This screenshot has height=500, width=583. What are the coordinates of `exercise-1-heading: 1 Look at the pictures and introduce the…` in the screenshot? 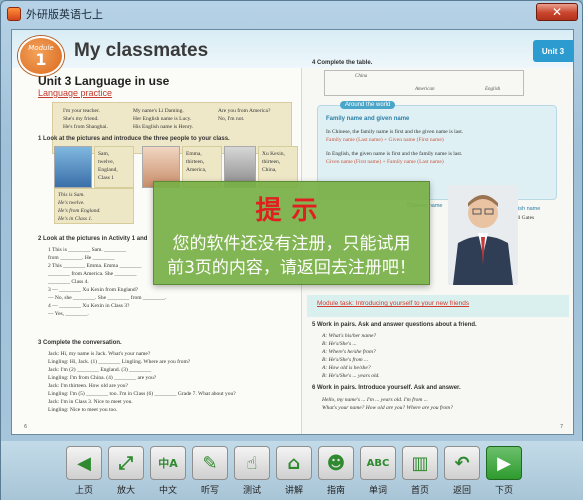 It's located at (134, 139).